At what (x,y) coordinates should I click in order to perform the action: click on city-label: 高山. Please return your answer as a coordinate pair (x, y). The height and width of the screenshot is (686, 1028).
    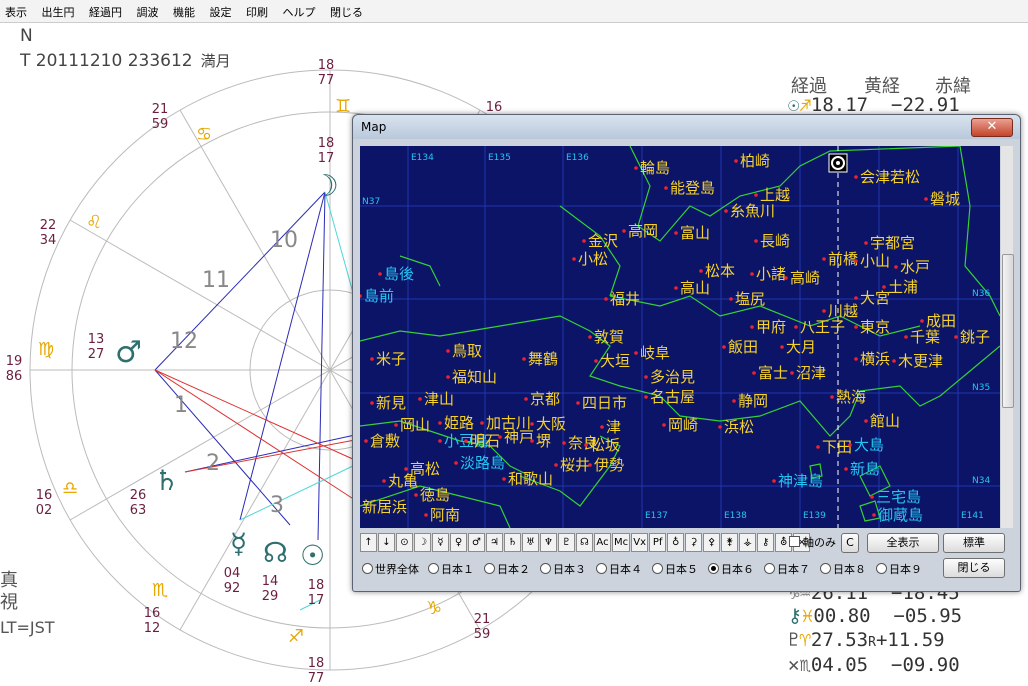
    Looking at the image, I should click on (695, 288).